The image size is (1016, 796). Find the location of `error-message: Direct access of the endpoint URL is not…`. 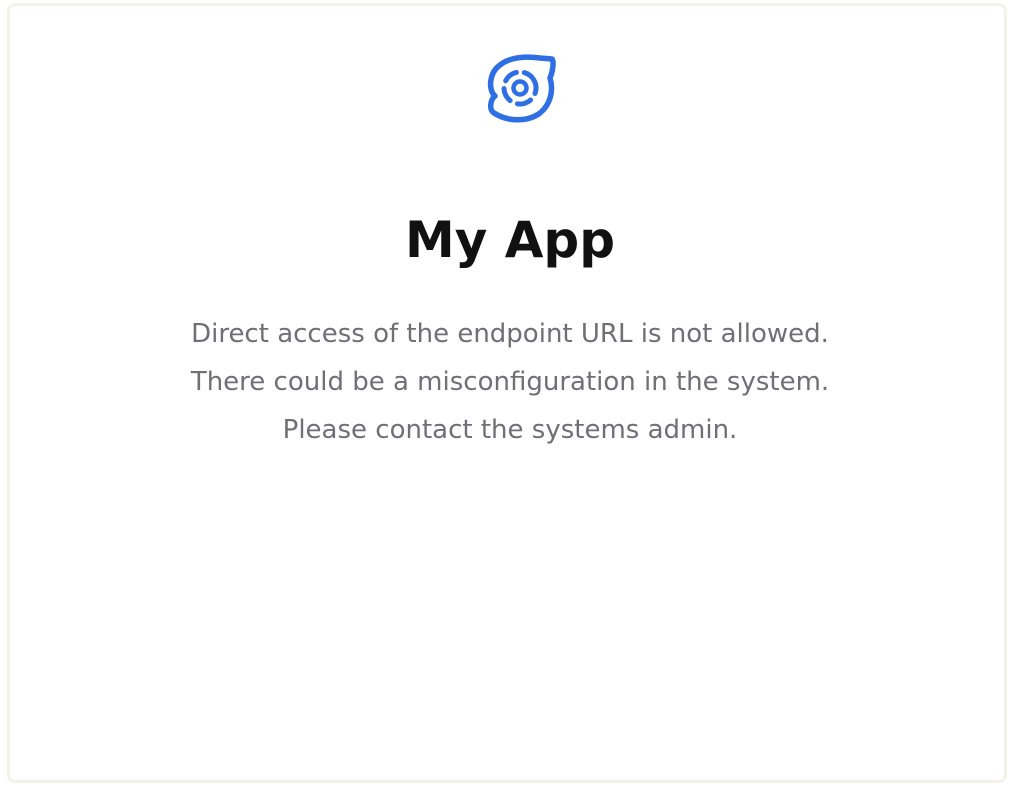

error-message: Direct access of the endpoint URL is not… is located at coordinates (510, 382).